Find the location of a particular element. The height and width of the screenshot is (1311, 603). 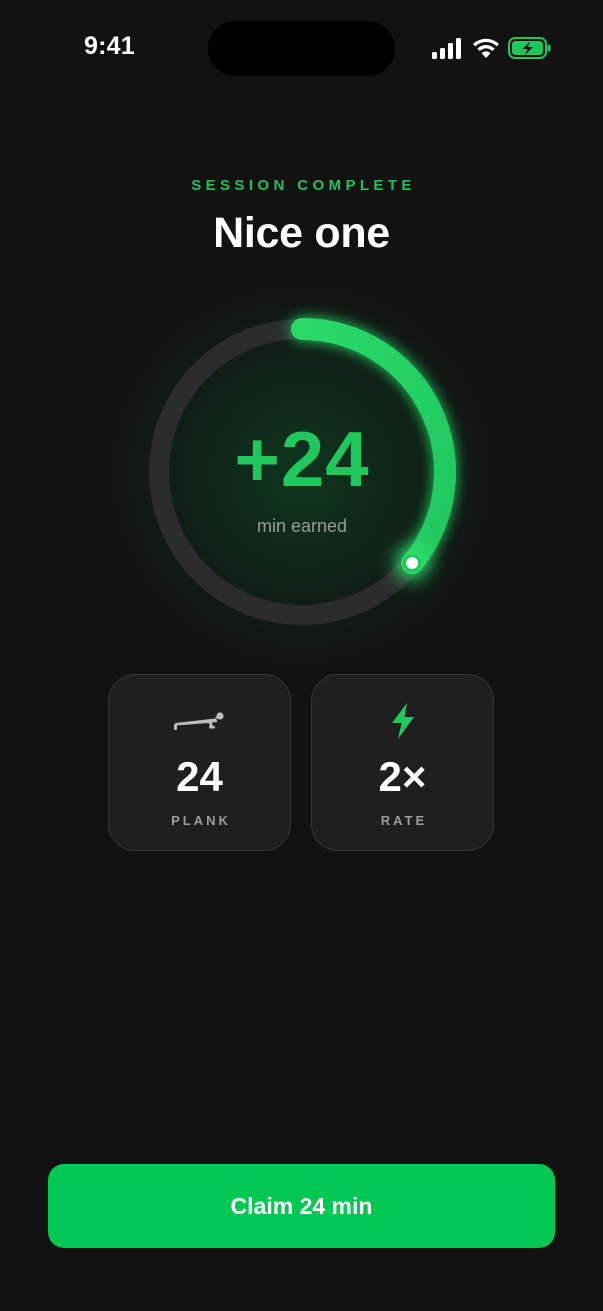

status-time: 9:41 is located at coordinates (109, 46).